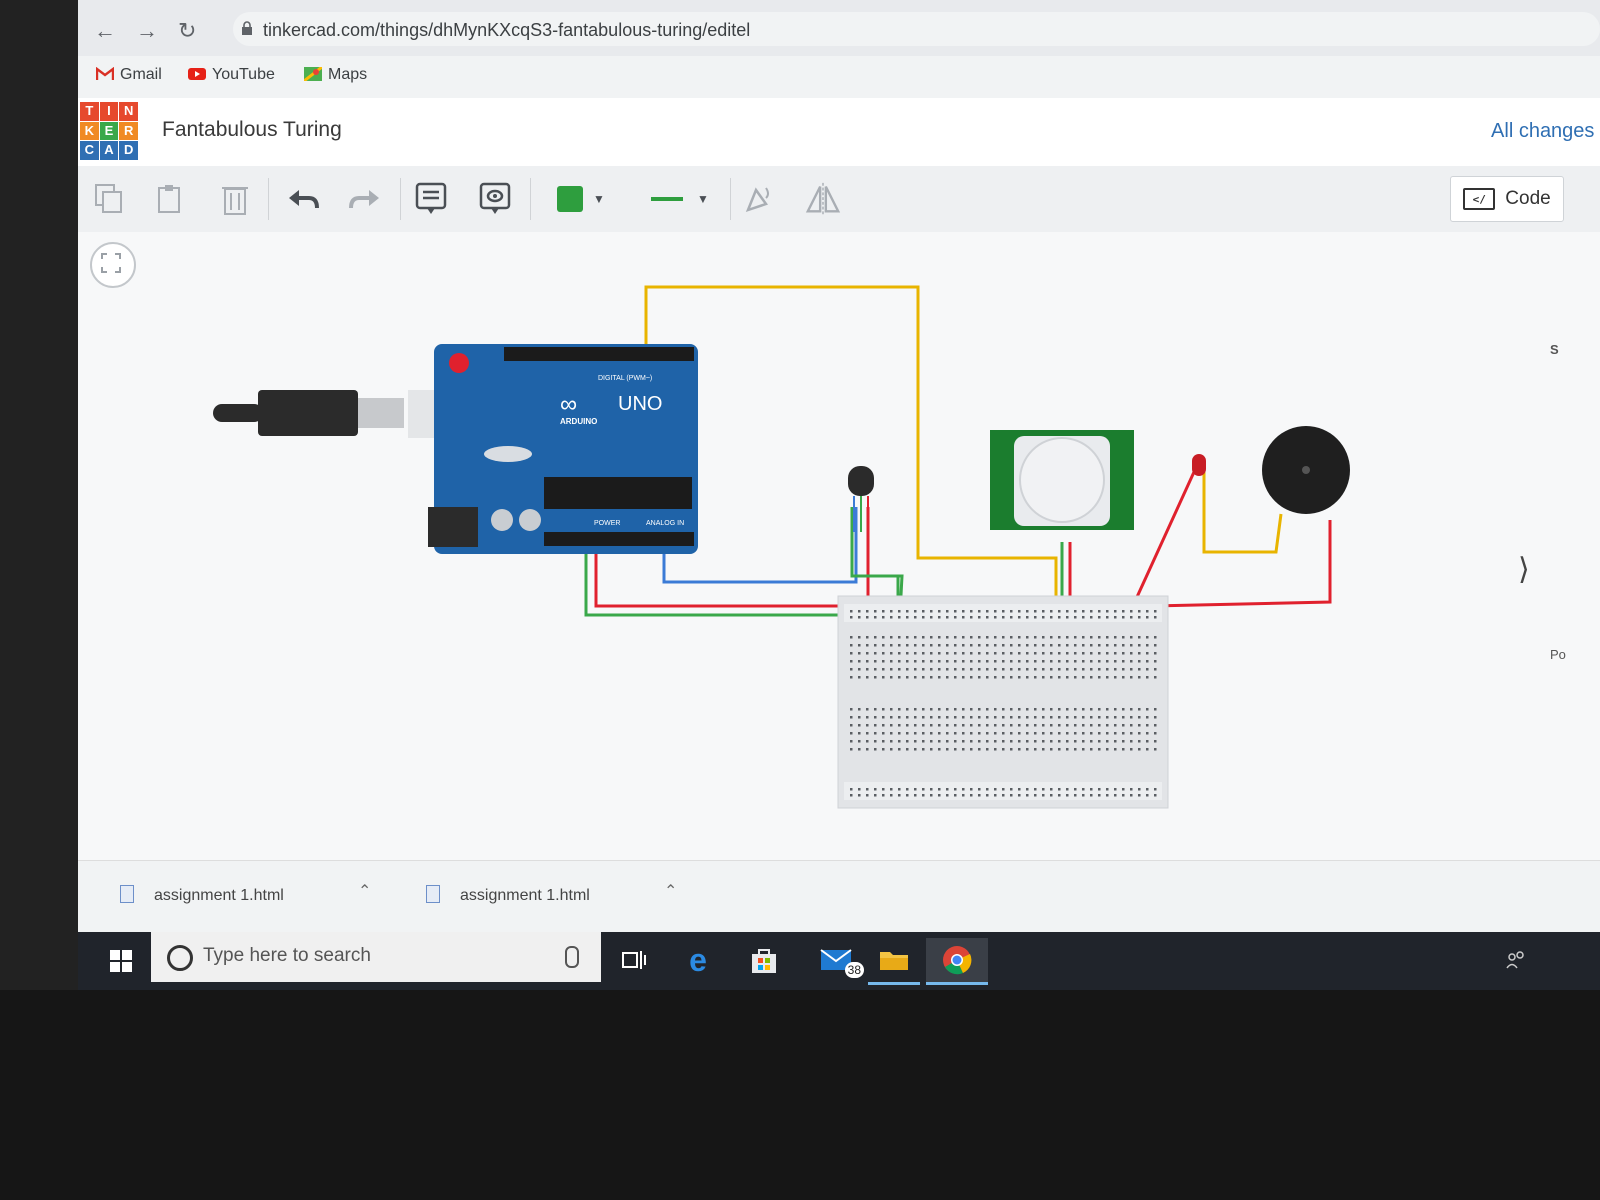 Image resolution: width=1600 pixels, height=1200 pixels. I want to click on piezo-buzzer, so click(1306, 470).